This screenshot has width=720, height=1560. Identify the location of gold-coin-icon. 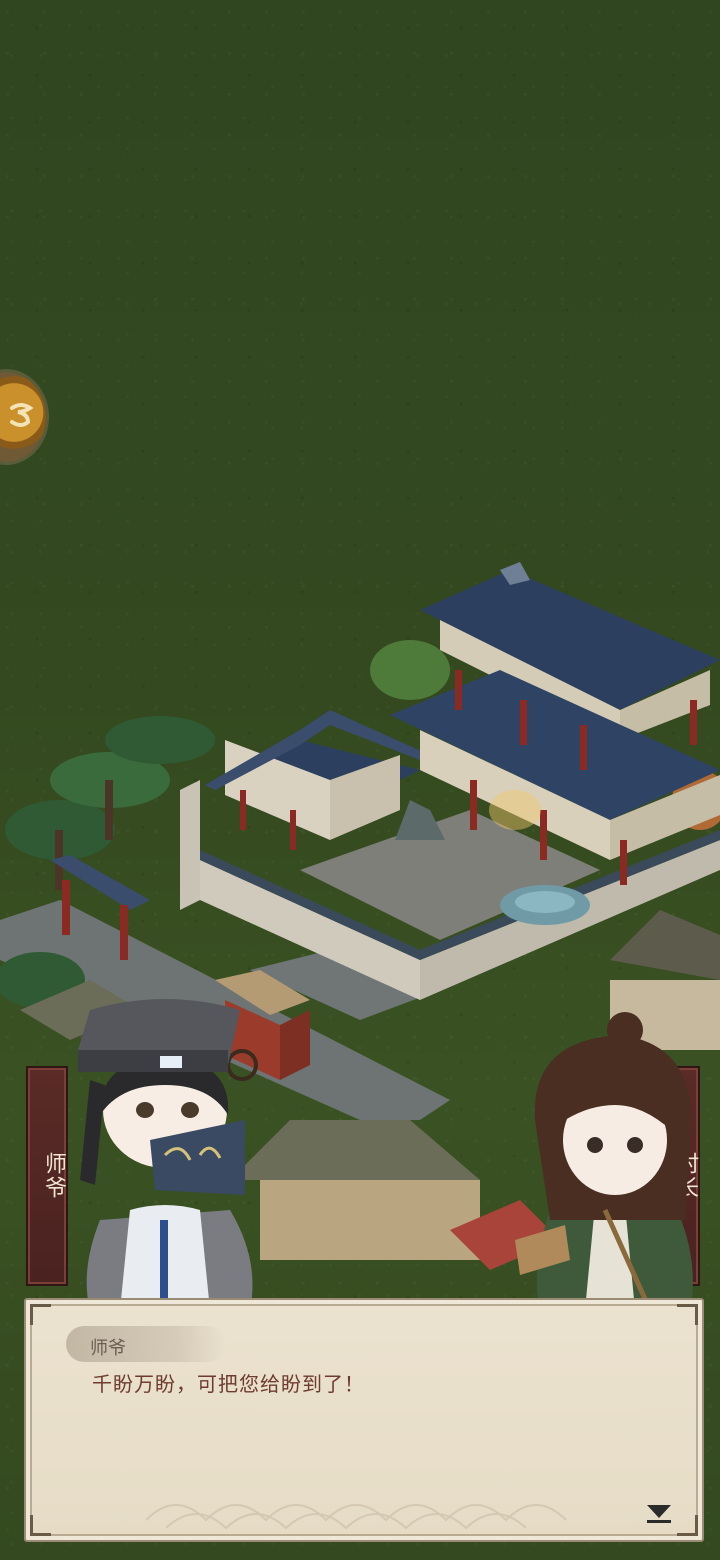
(22, 415).